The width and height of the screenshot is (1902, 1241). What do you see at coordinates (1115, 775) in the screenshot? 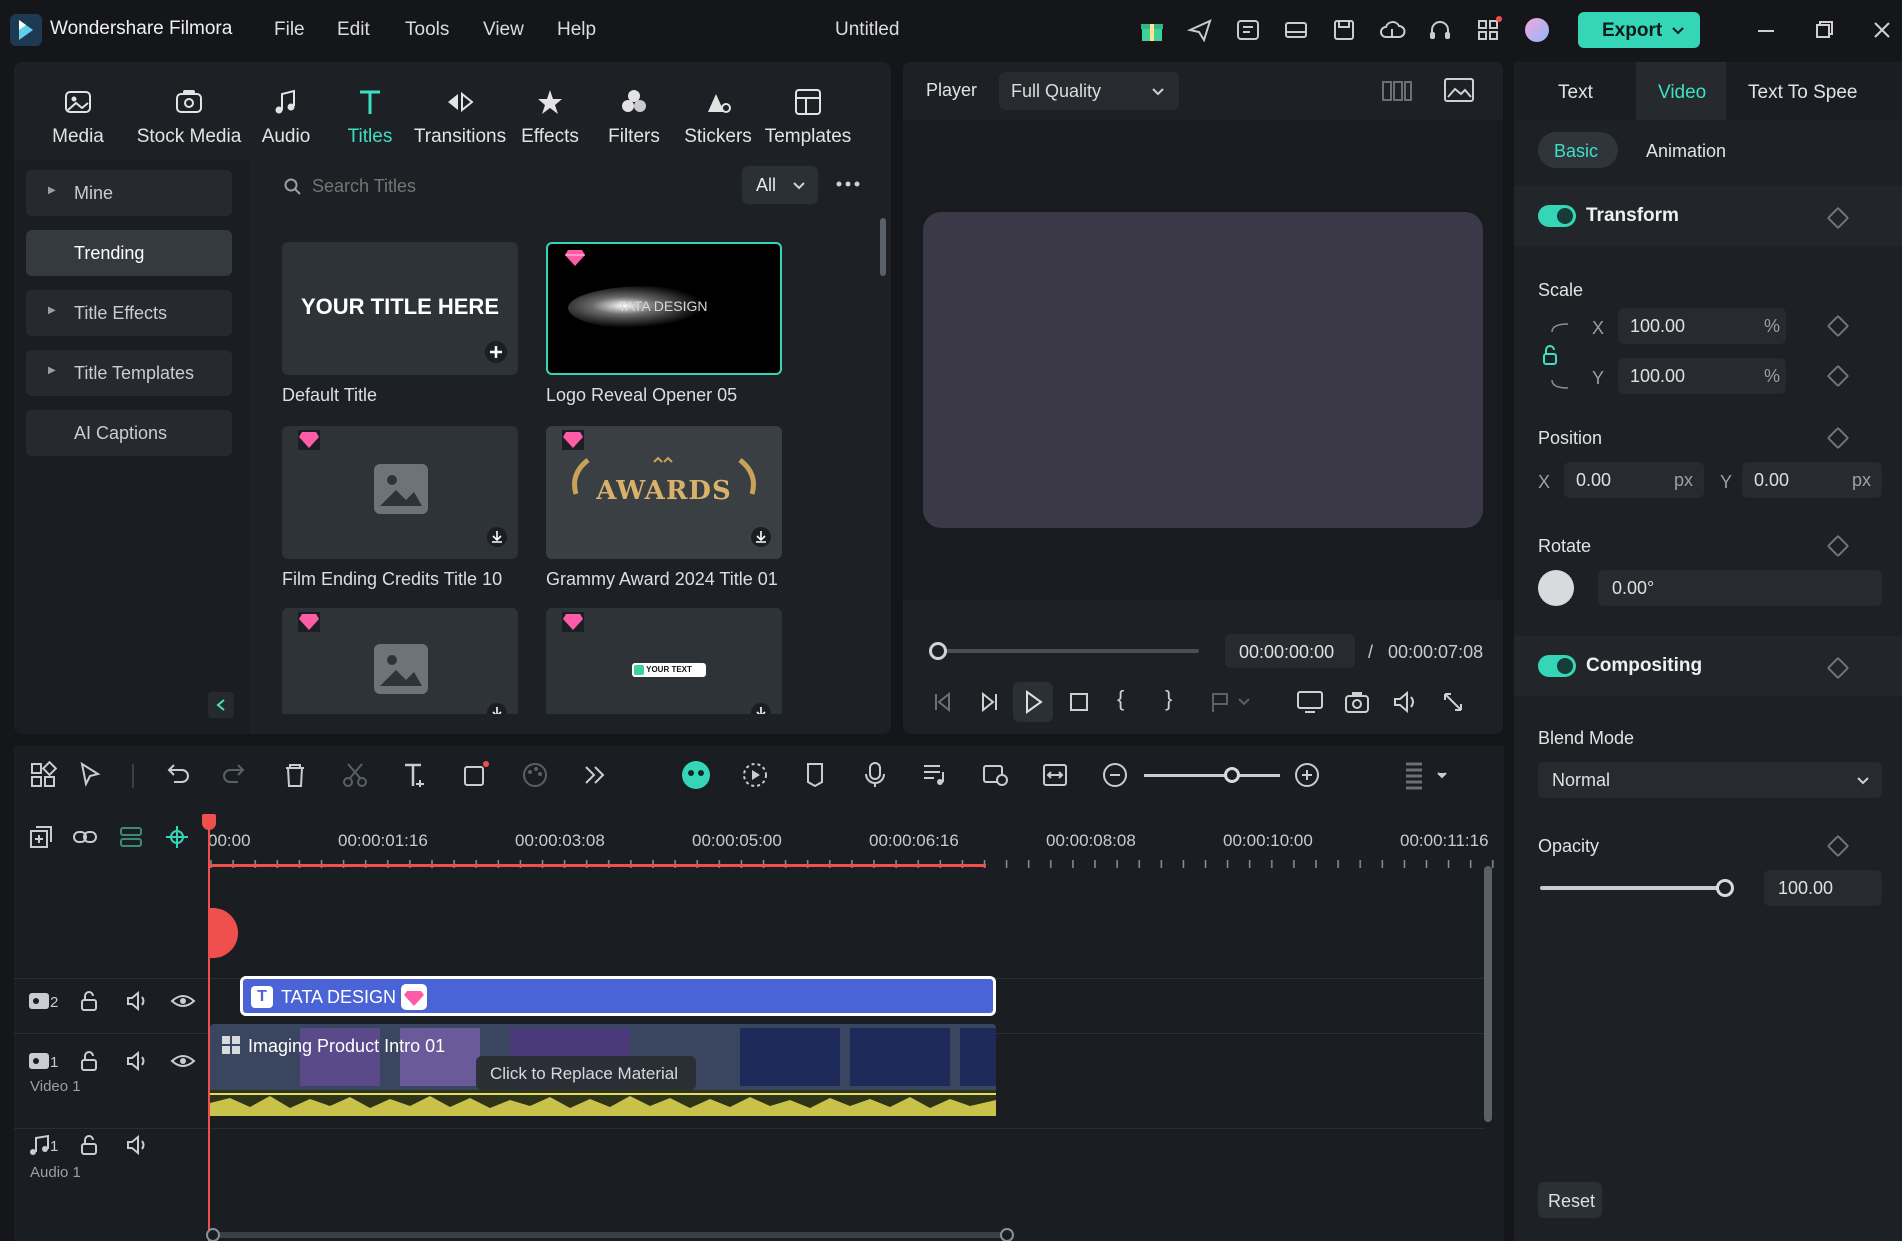
I see `zoom-out-icon` at bounding box center [1115, 775].